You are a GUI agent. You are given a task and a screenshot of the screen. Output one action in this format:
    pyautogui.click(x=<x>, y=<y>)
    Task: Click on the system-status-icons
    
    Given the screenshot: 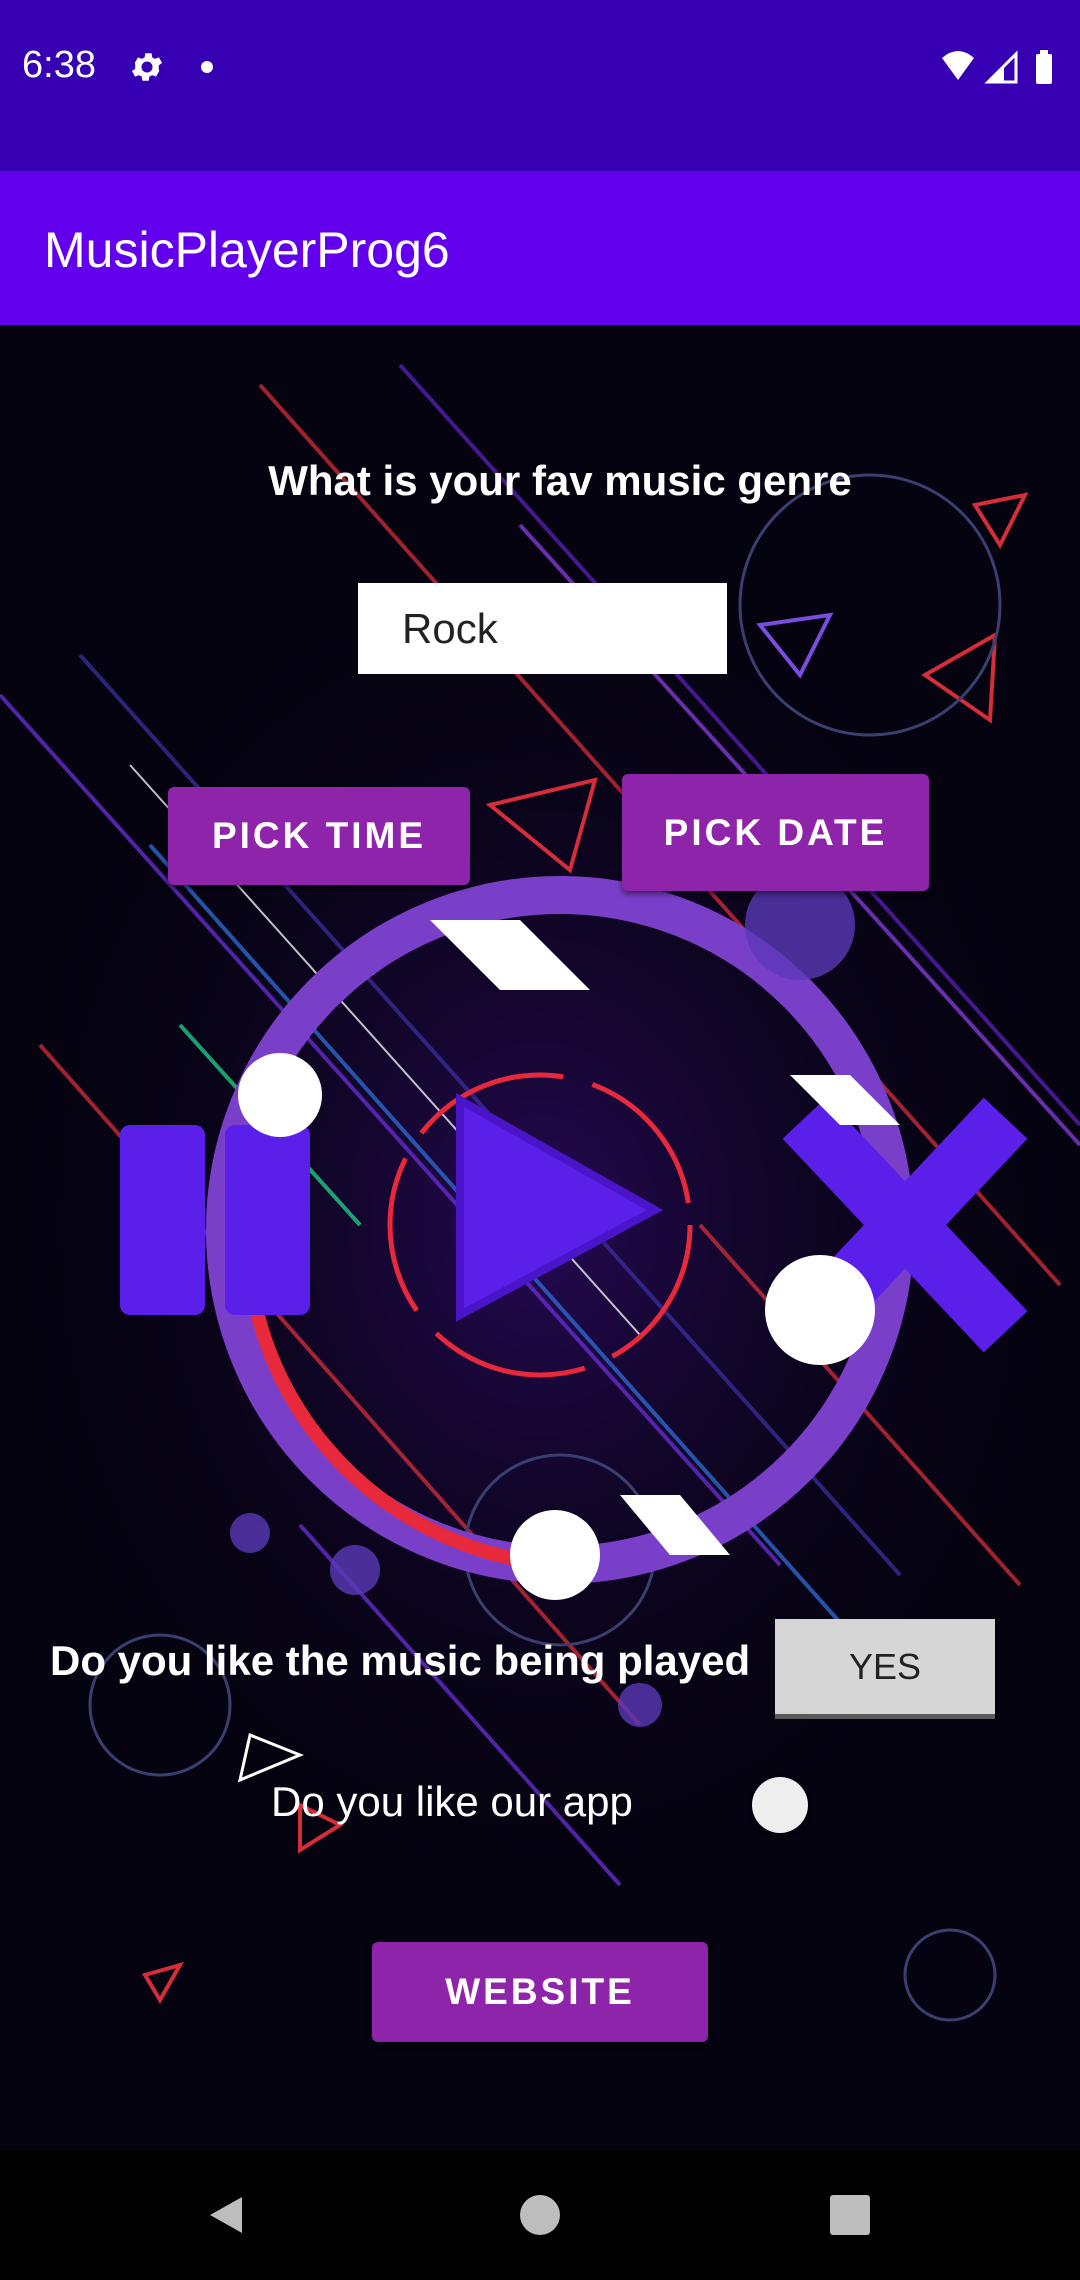 What is the action you would take?
    pyautogui.click(x=997, y=67)
    